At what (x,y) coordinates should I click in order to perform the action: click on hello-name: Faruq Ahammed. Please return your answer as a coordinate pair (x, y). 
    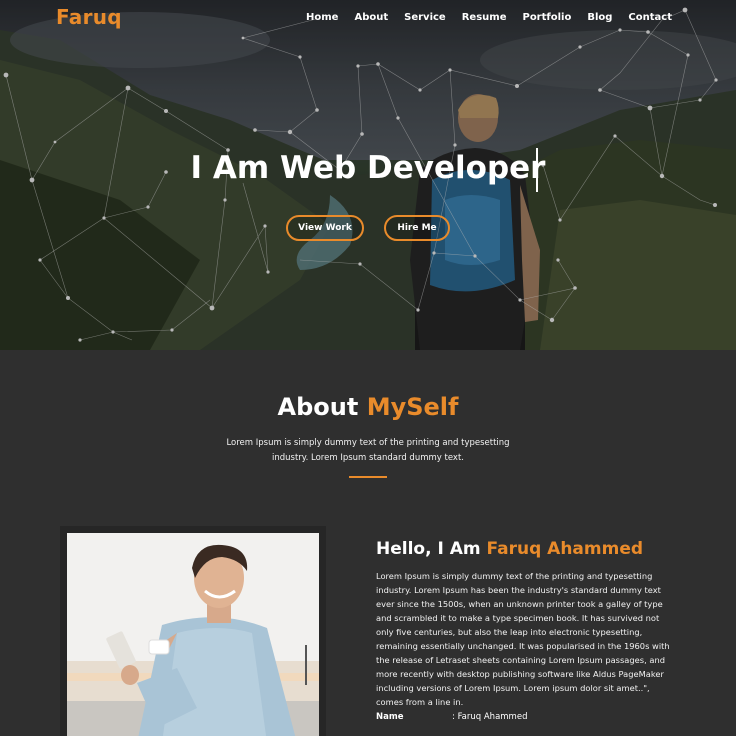
    Looking at the image, I should click on (565, 549).